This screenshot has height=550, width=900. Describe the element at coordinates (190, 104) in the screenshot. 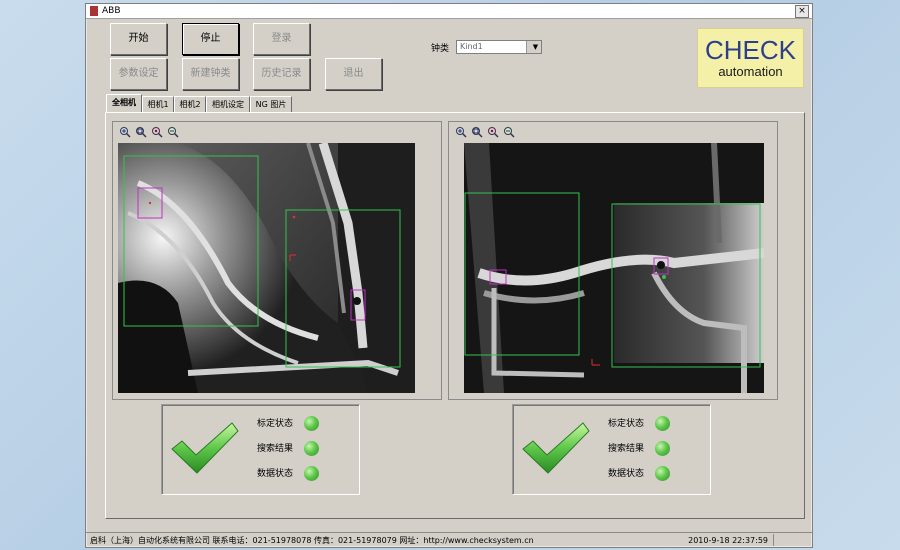

I see `tab-camera-2: 相机2` at that location.